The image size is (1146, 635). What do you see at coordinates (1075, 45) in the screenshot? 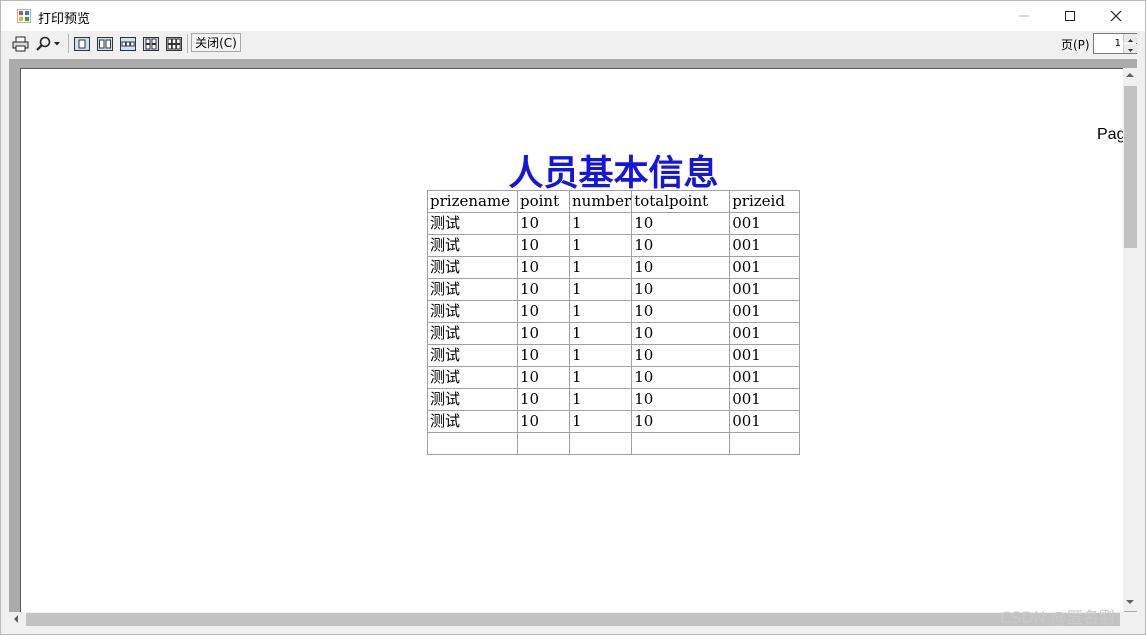
I see `page-label: 页(P)` at bounding box center [1075, 45].